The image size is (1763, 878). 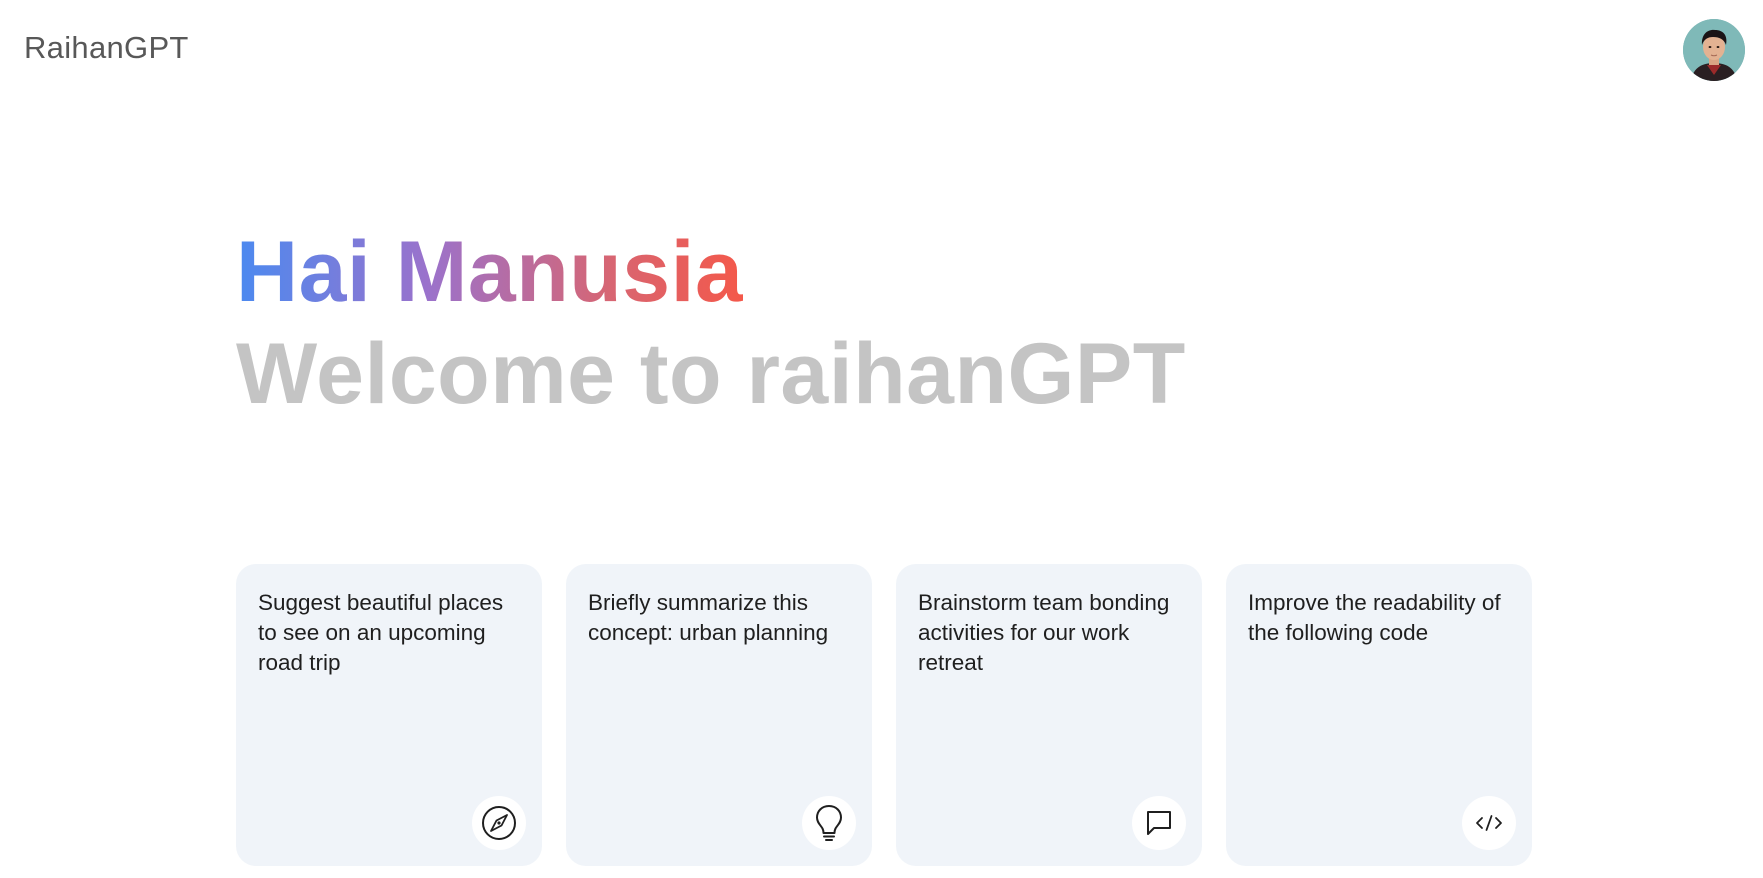 What do you see at coordinates (711, 374) in the screenshot?
I see `welcome-heading: Welcome to raihanGPT` at bounding box center [711, 374].